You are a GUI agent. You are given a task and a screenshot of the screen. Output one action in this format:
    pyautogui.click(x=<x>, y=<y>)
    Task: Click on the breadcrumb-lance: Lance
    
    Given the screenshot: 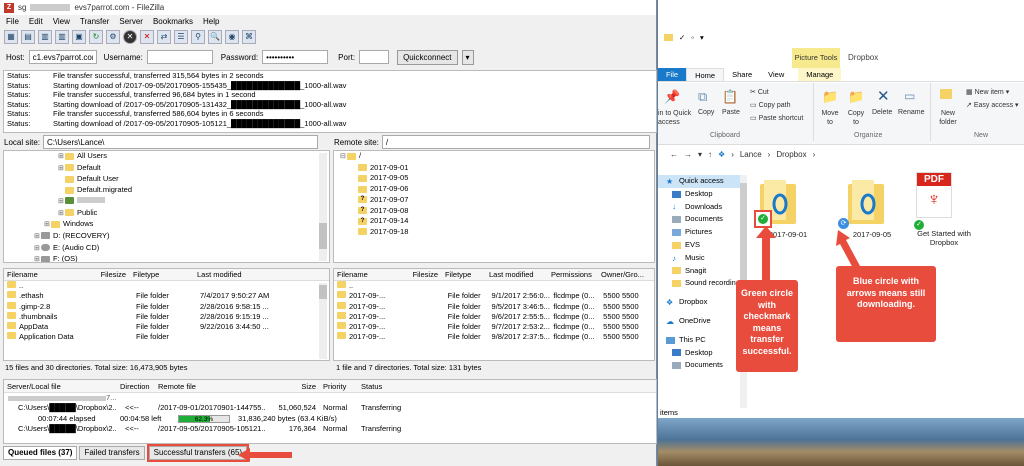 What is the action you would take?
    pyautogui.click(x=751, y=154)
    